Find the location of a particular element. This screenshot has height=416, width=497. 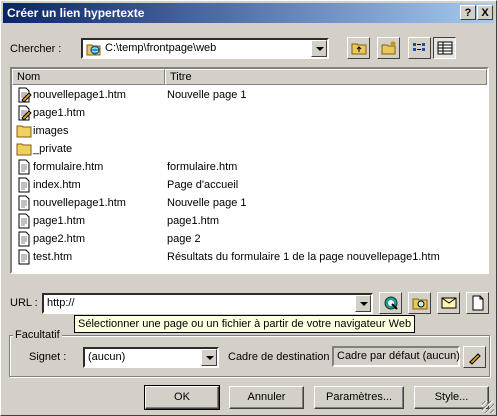

browse-file-button is located at coordinates (419, 303).